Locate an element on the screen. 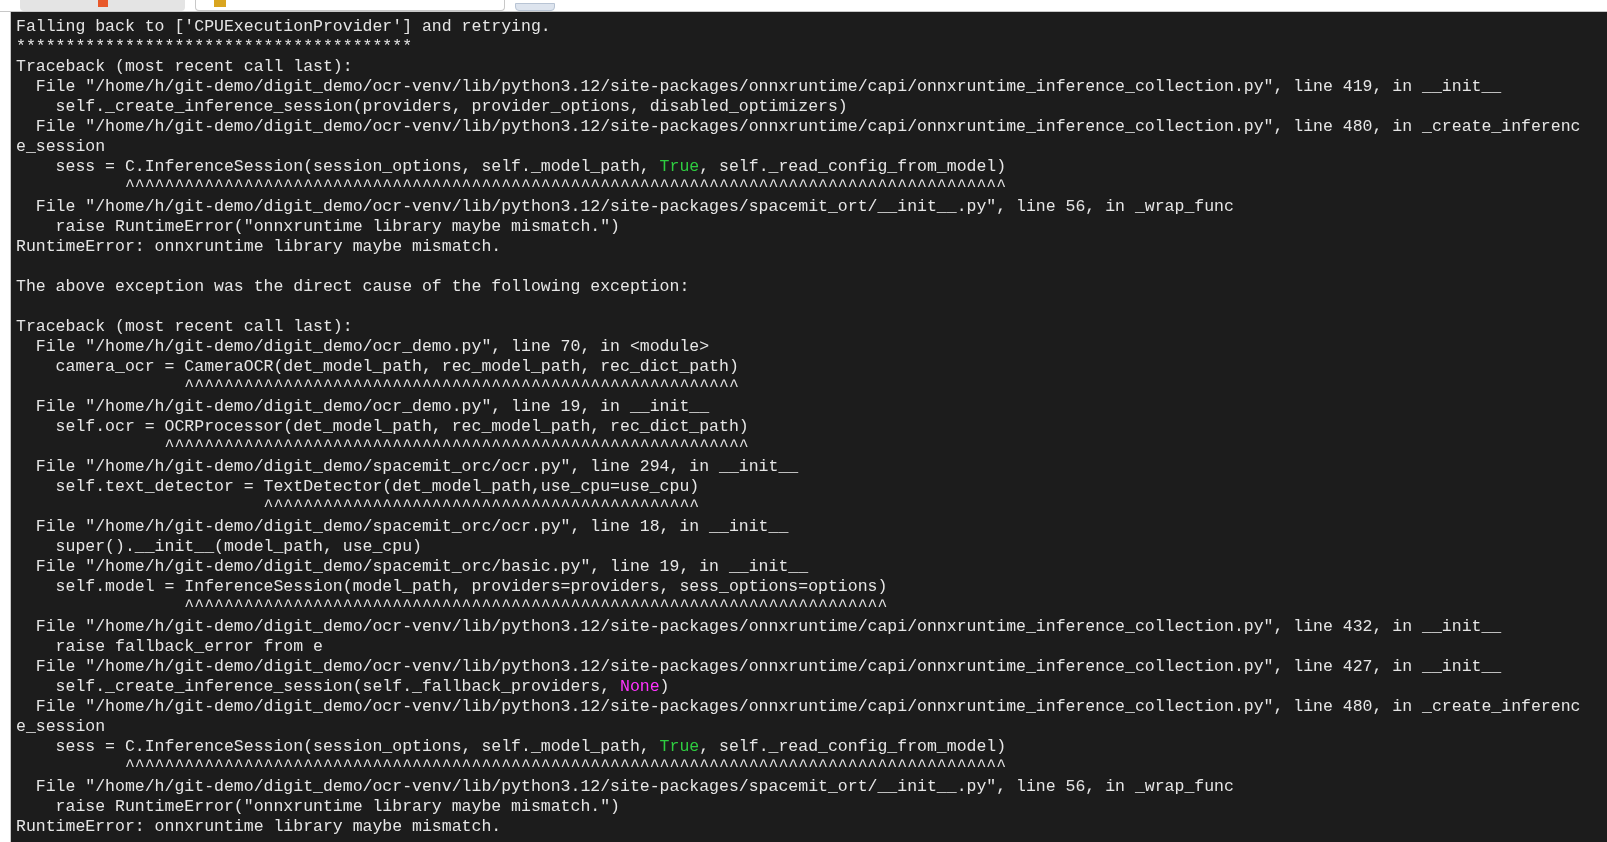 The image size is (1607, 842). terminal-line: Falling back to ['CPUExecutionProvider'] and retrying. is located at coordinates (283, 27).